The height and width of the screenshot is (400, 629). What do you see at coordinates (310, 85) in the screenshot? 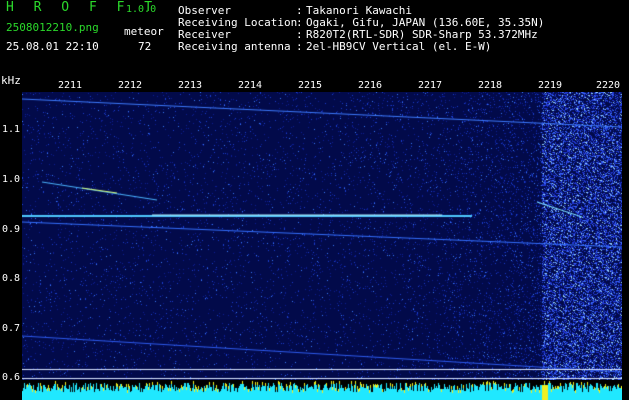
I see `x-tick: 2215` at bounding box center [310, 85].